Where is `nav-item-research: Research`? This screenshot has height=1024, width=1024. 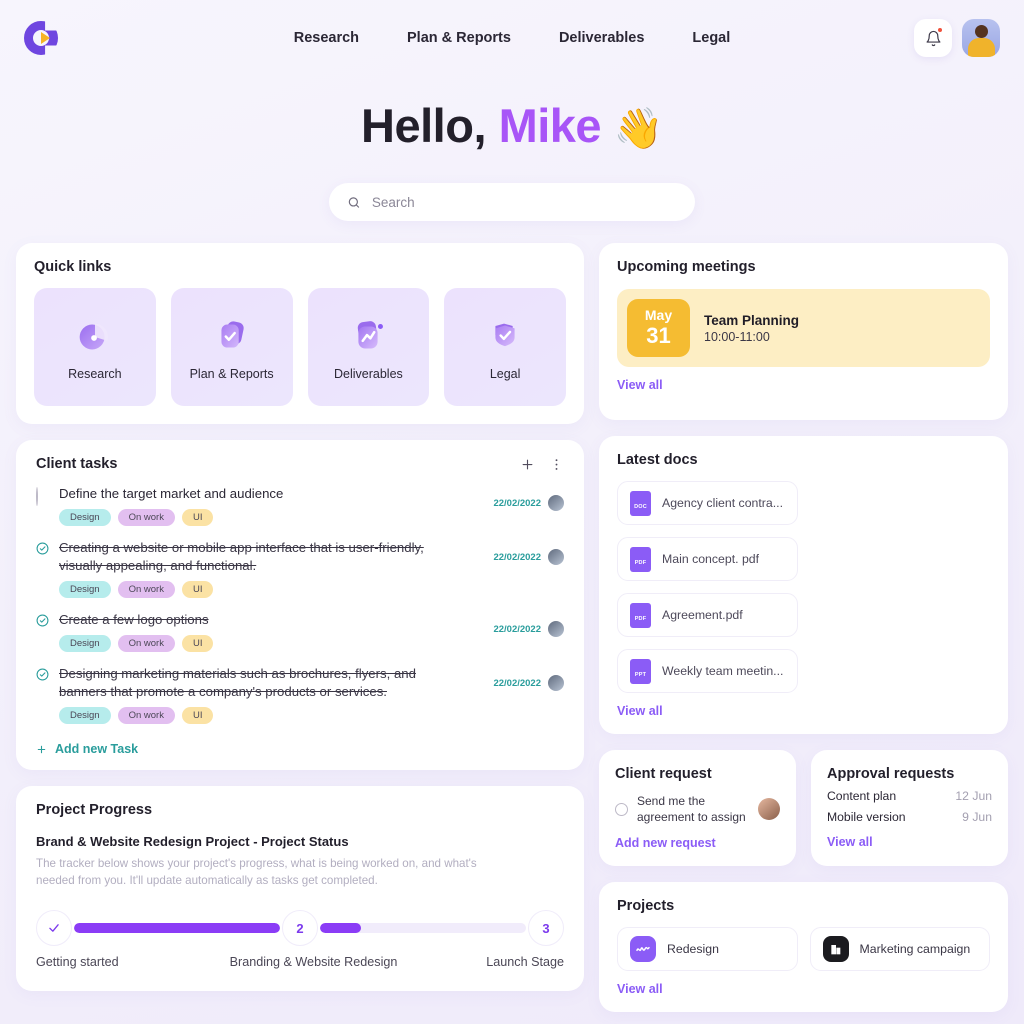 nav-item-research: Research is located at coordinates (326, 38).